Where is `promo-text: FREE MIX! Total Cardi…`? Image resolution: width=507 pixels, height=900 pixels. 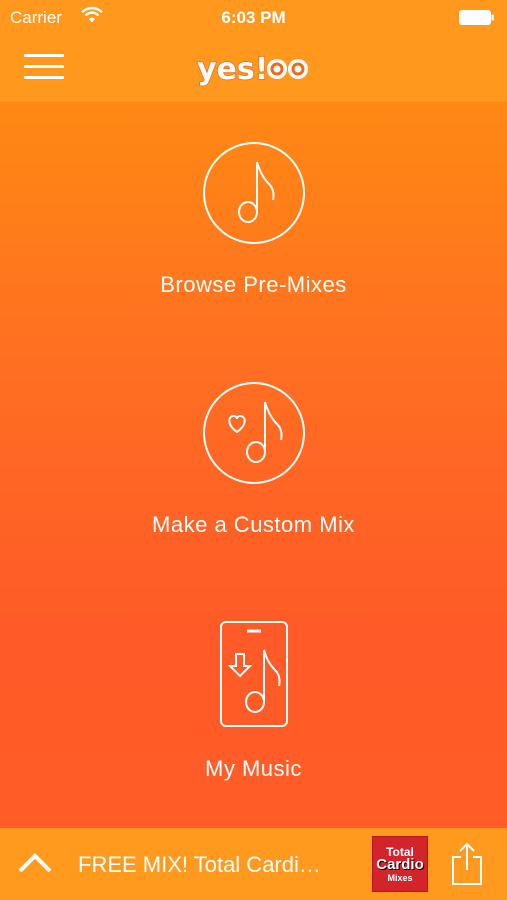 promo-text: FREE MIX! Total Cardi… is located at coordinates (199, 865).